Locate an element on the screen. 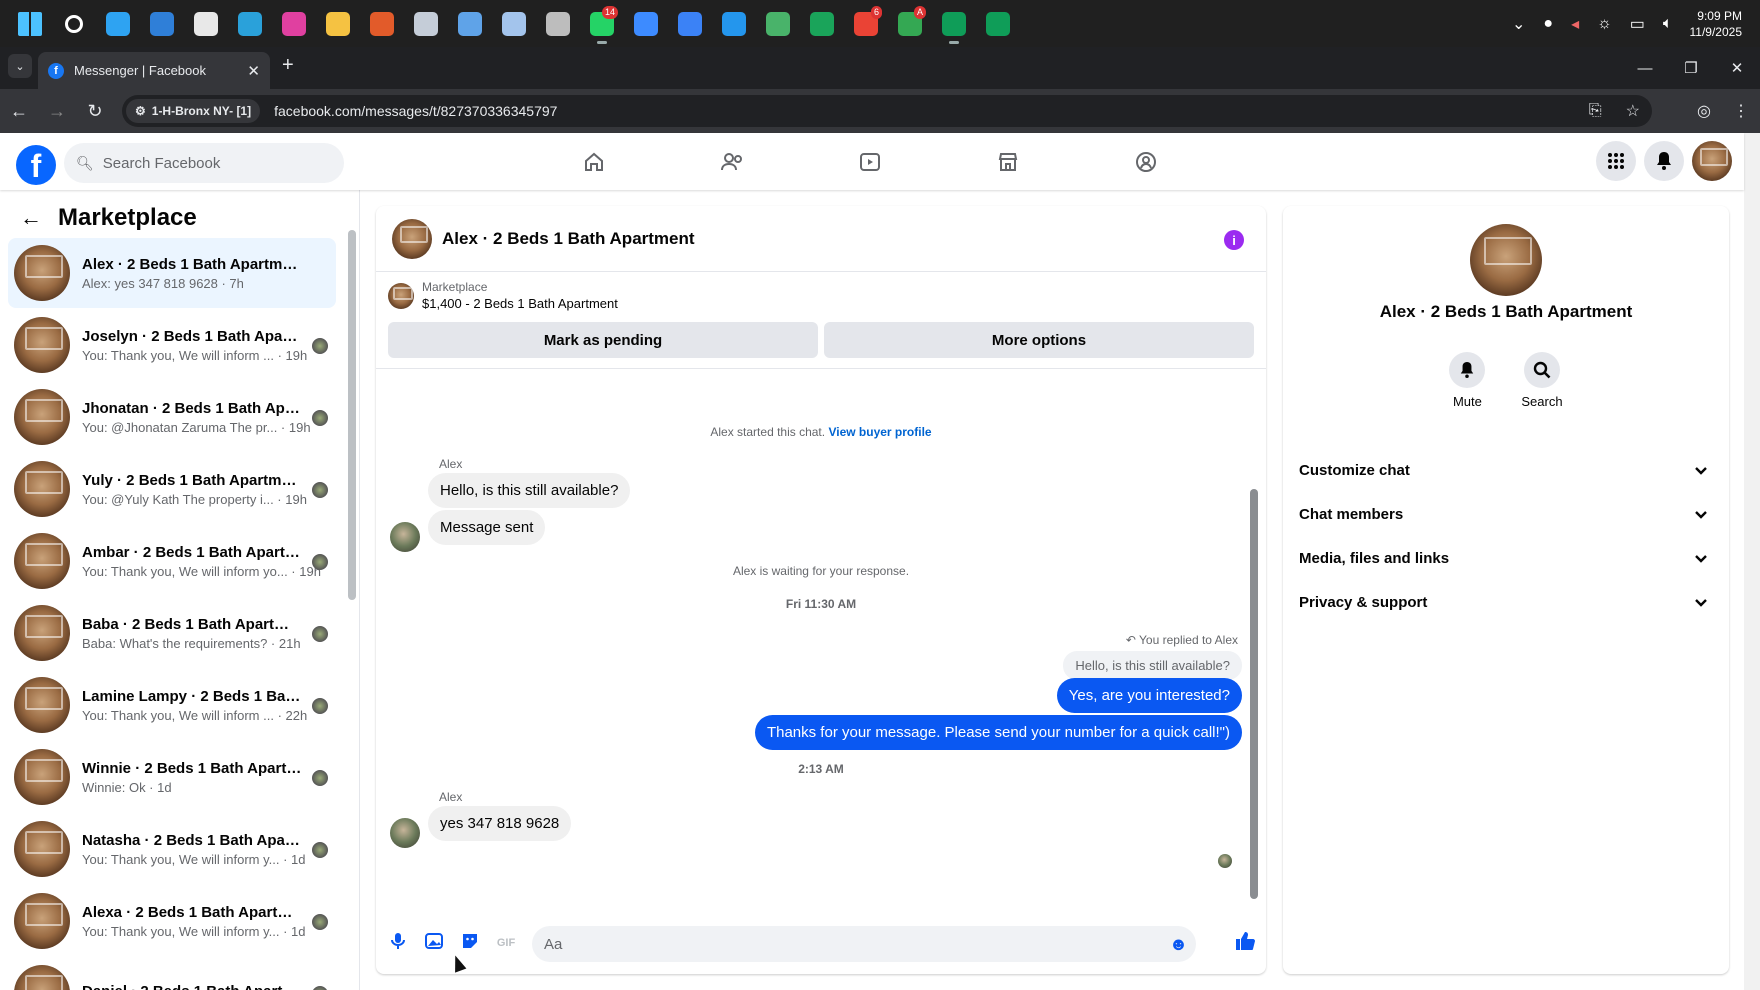 This screenshot has height=990, width=1760. browser-menu-icon: ⋮ is located at coordinates (1741, 111).